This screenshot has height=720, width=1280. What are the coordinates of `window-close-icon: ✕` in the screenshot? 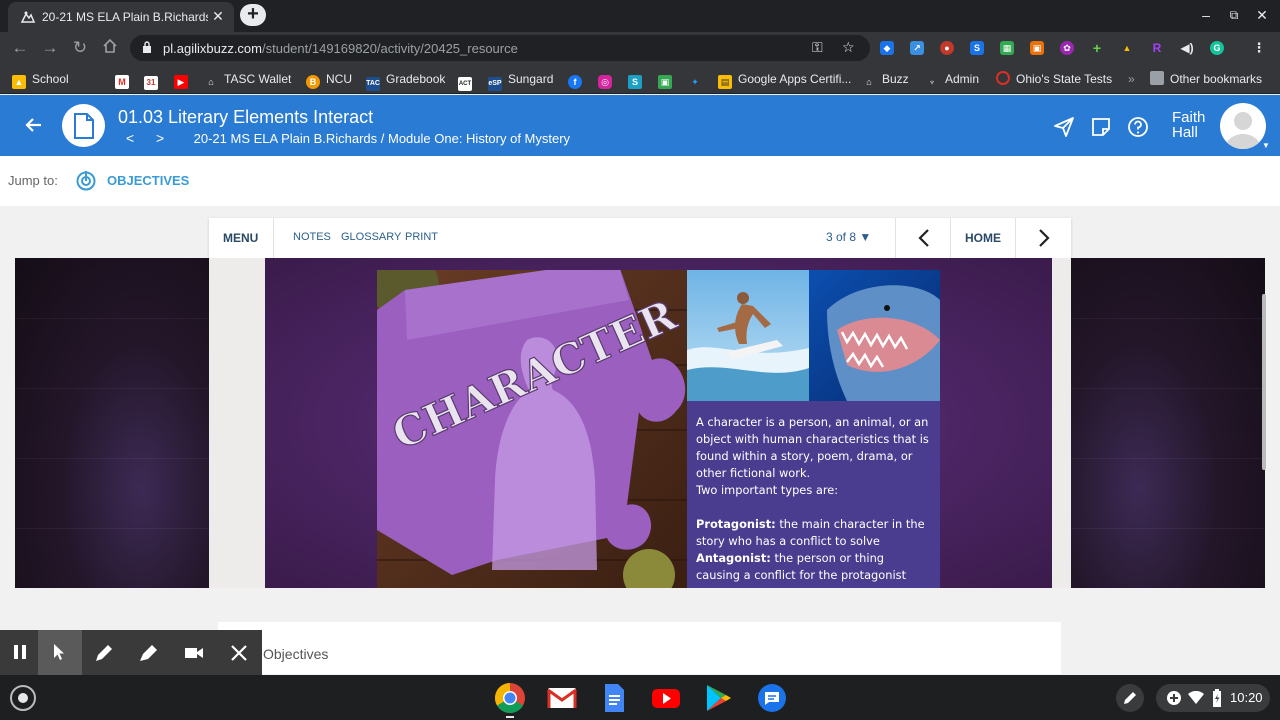 It's located at (1262, 15).